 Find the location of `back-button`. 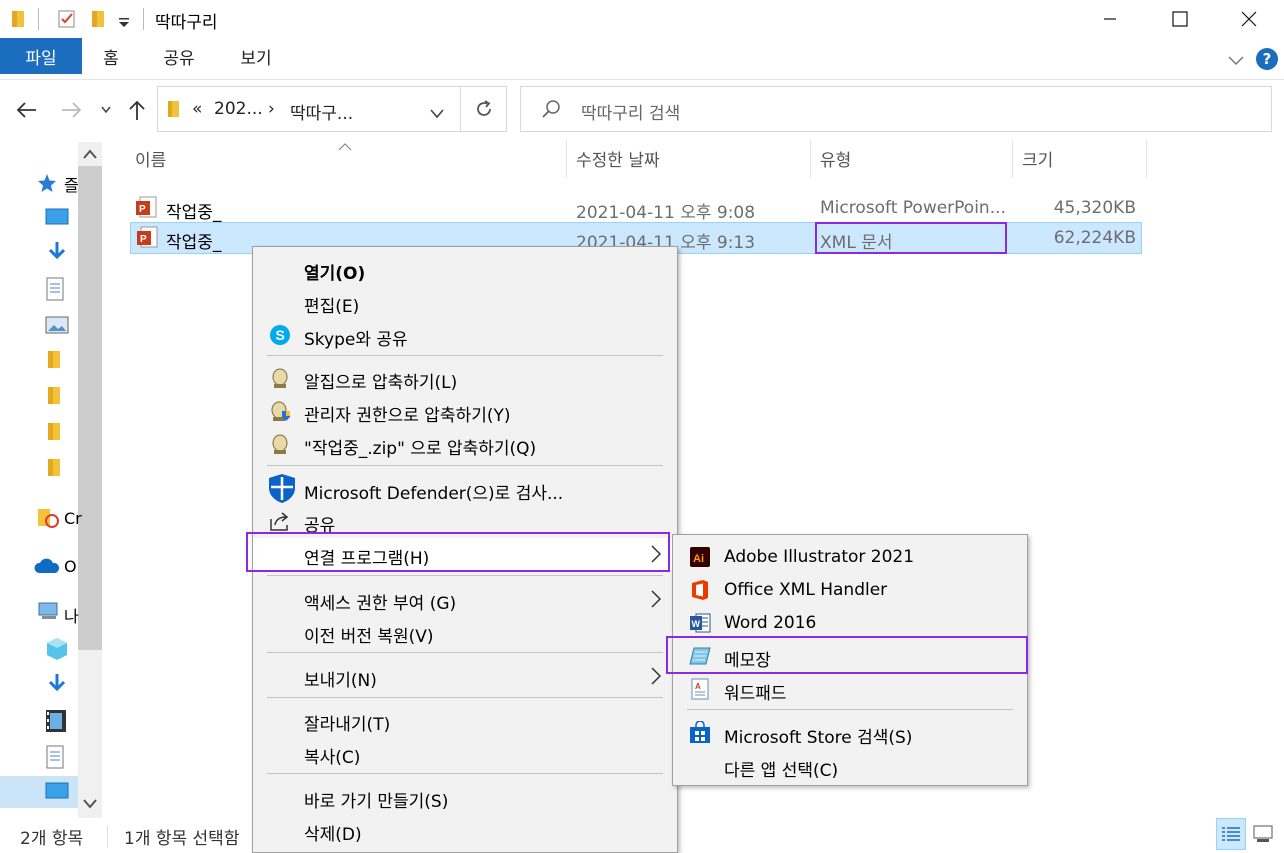

back-button is located at coordinates (26, 110).